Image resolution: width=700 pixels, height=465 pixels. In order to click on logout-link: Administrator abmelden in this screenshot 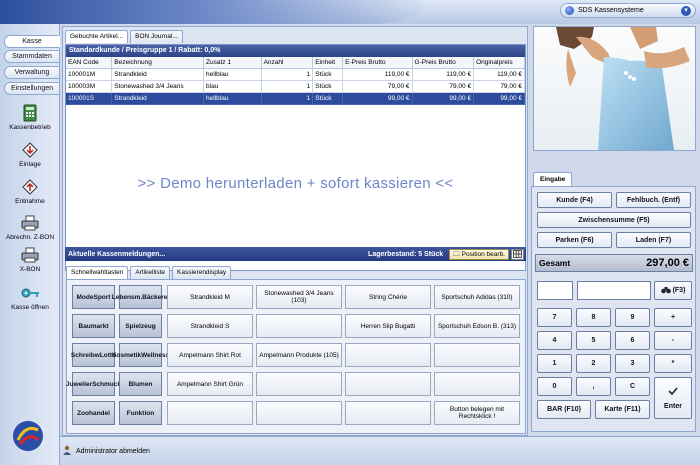, I will do `click(113, 451)`.